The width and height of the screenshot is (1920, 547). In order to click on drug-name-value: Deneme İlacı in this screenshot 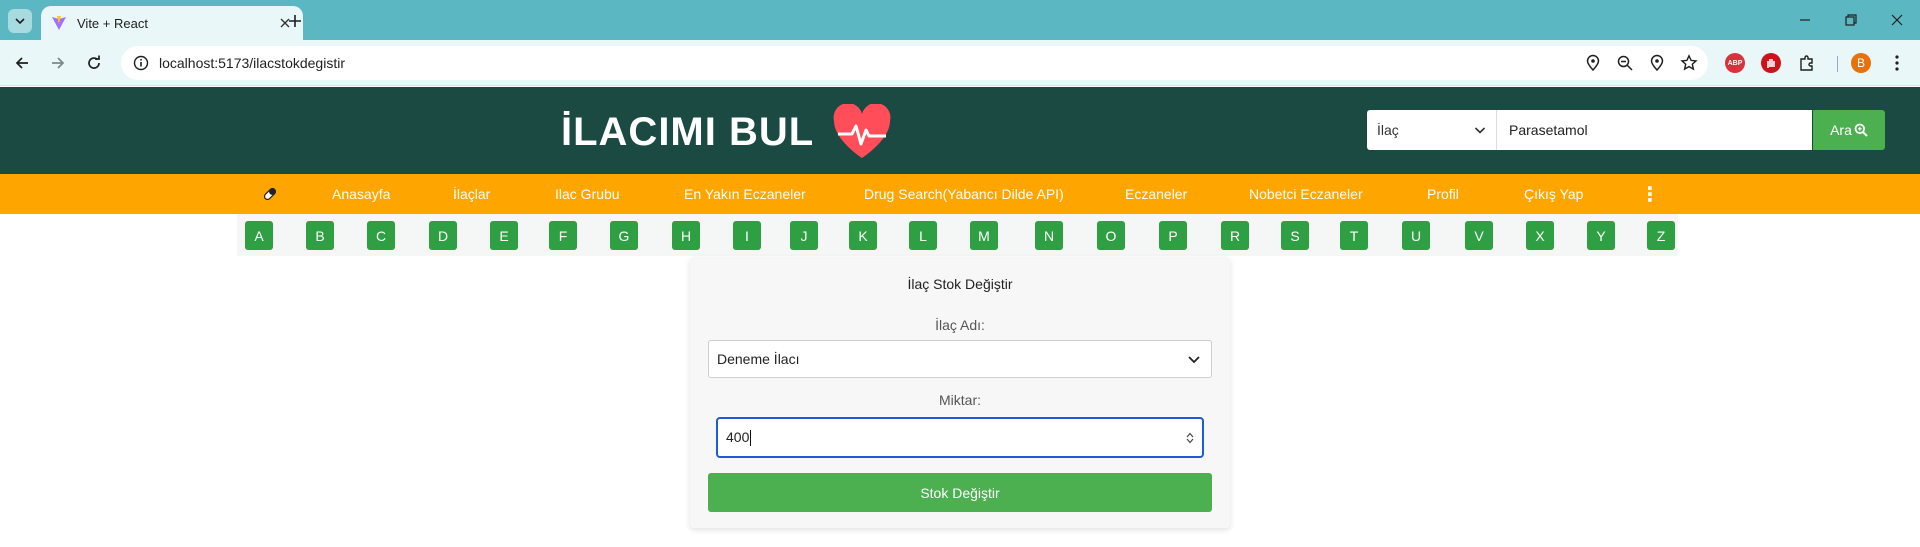, I will do `click(758, 359)`.